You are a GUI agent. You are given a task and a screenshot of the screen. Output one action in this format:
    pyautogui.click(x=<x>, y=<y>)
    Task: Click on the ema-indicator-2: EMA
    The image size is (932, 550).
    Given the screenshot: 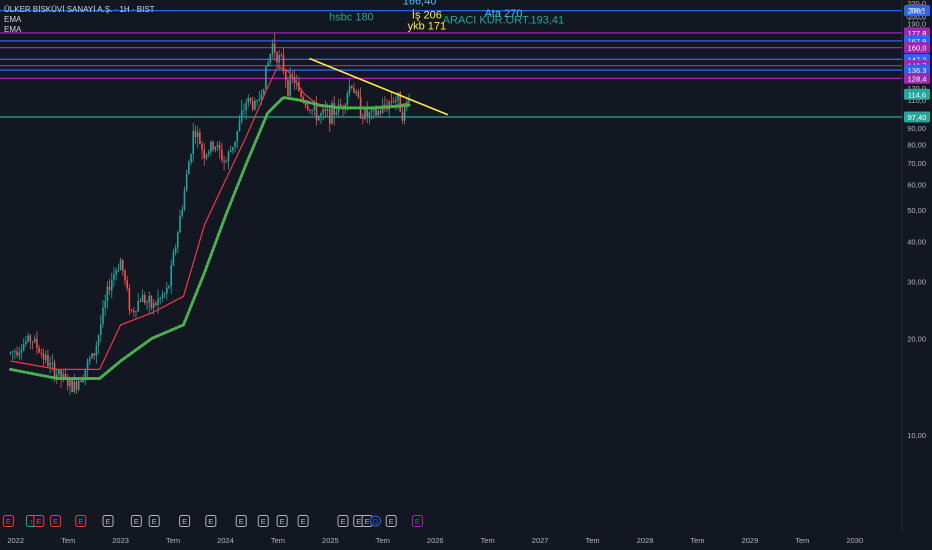 What is the action you would take?
    pyautogui.click(x=79, y=30)
    